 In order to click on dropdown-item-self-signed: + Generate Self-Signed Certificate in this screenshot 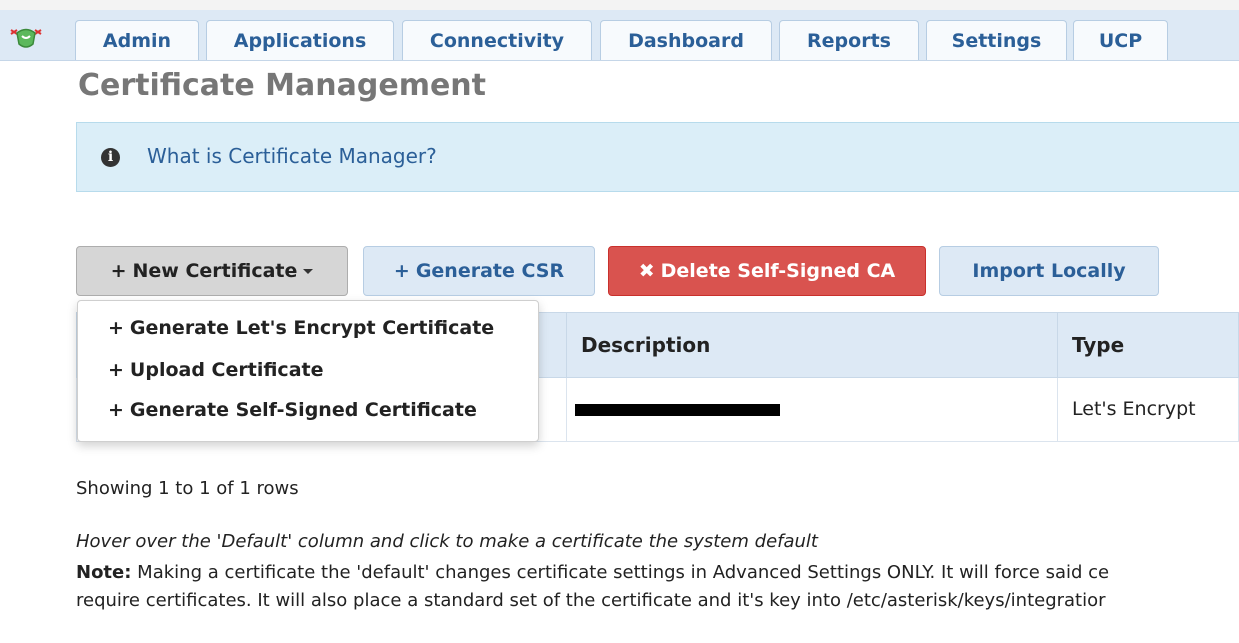, I will do `click(292, 410)`.